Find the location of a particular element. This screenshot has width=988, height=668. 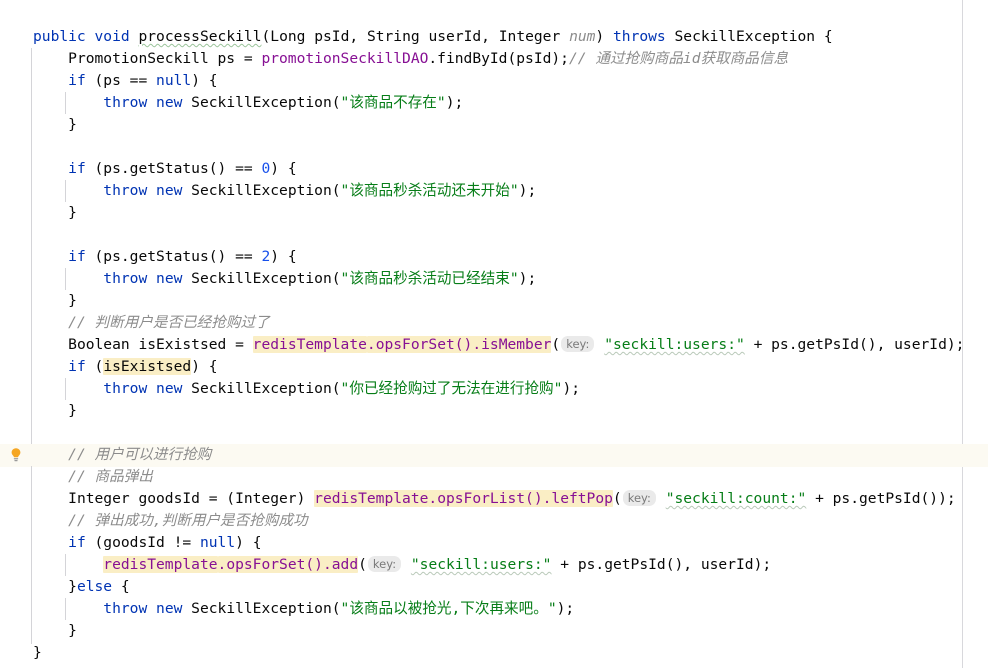

code-token: public is located at coordinates (59, 36).